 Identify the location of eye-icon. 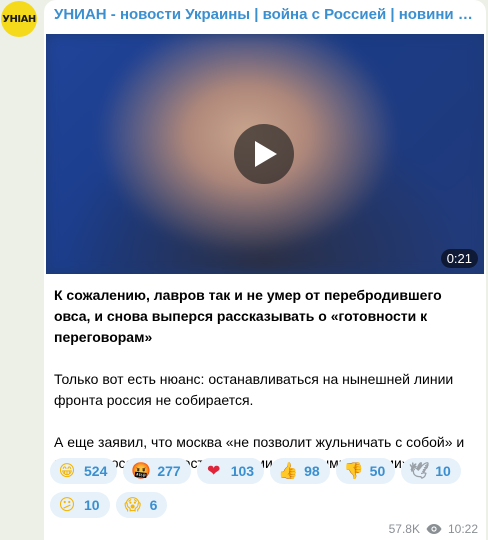
(434, 529).